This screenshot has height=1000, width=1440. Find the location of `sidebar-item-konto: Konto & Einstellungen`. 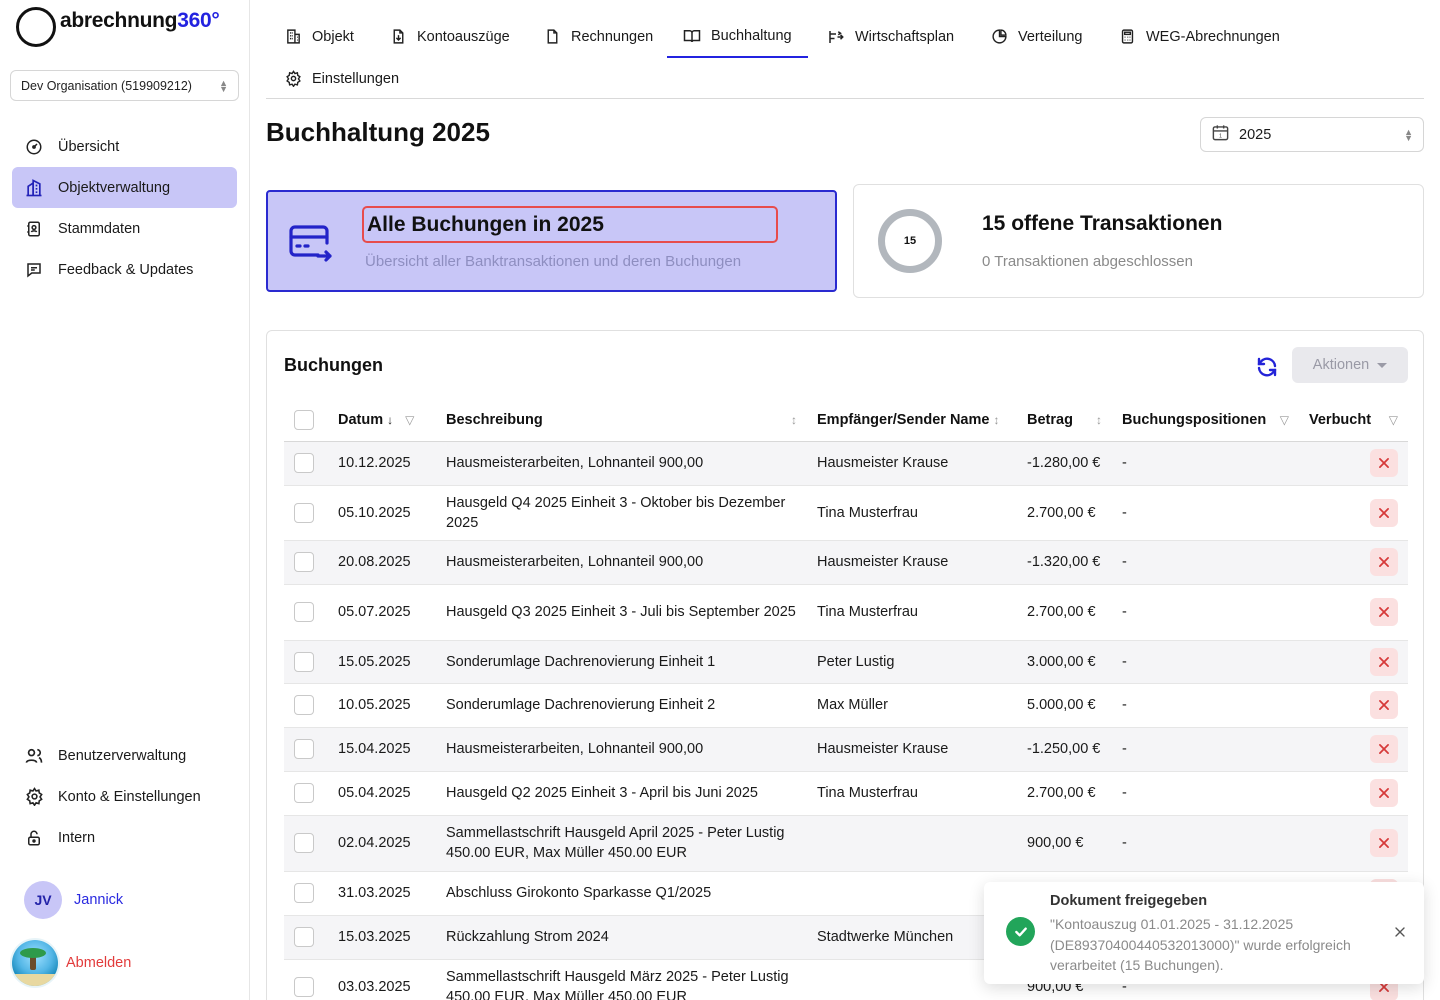

sidebar-item-konto: Konto & Einstellungen is located at coordinates (124, 796).